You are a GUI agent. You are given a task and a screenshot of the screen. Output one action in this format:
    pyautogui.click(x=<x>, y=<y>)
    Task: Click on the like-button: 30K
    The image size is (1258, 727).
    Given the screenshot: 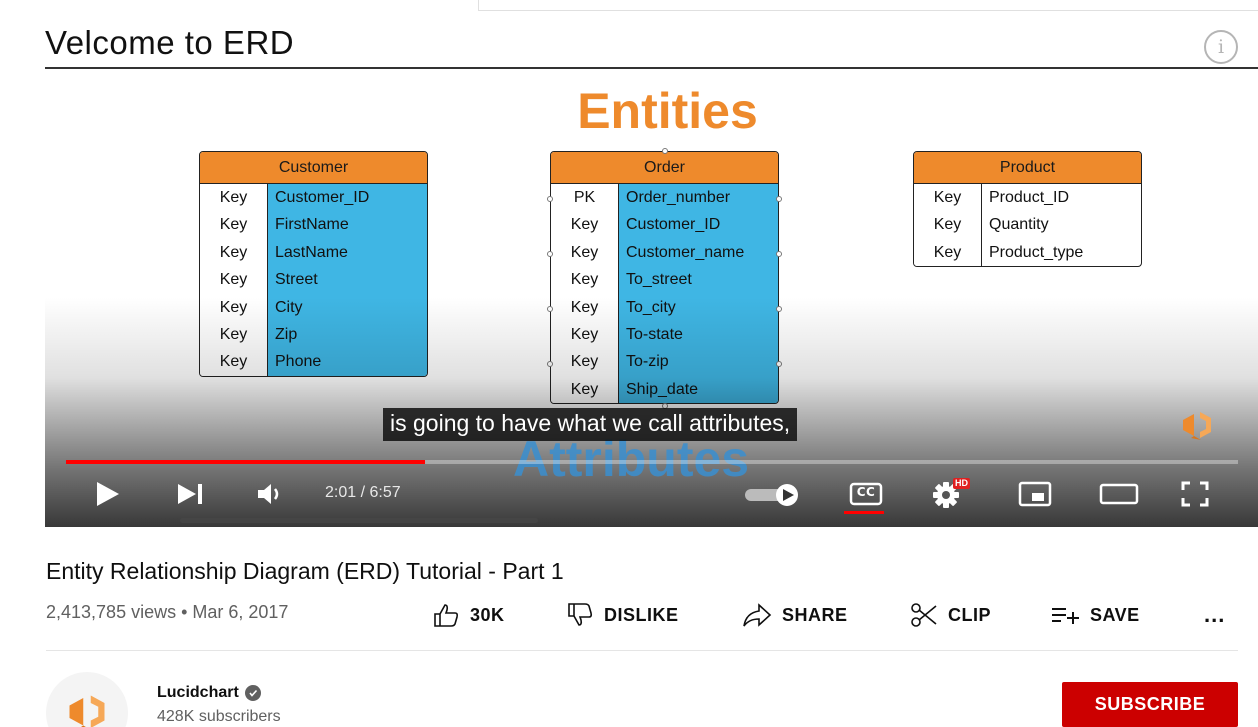 What is the action you would take?
    pyautogui.click(x=468, y=615)
    